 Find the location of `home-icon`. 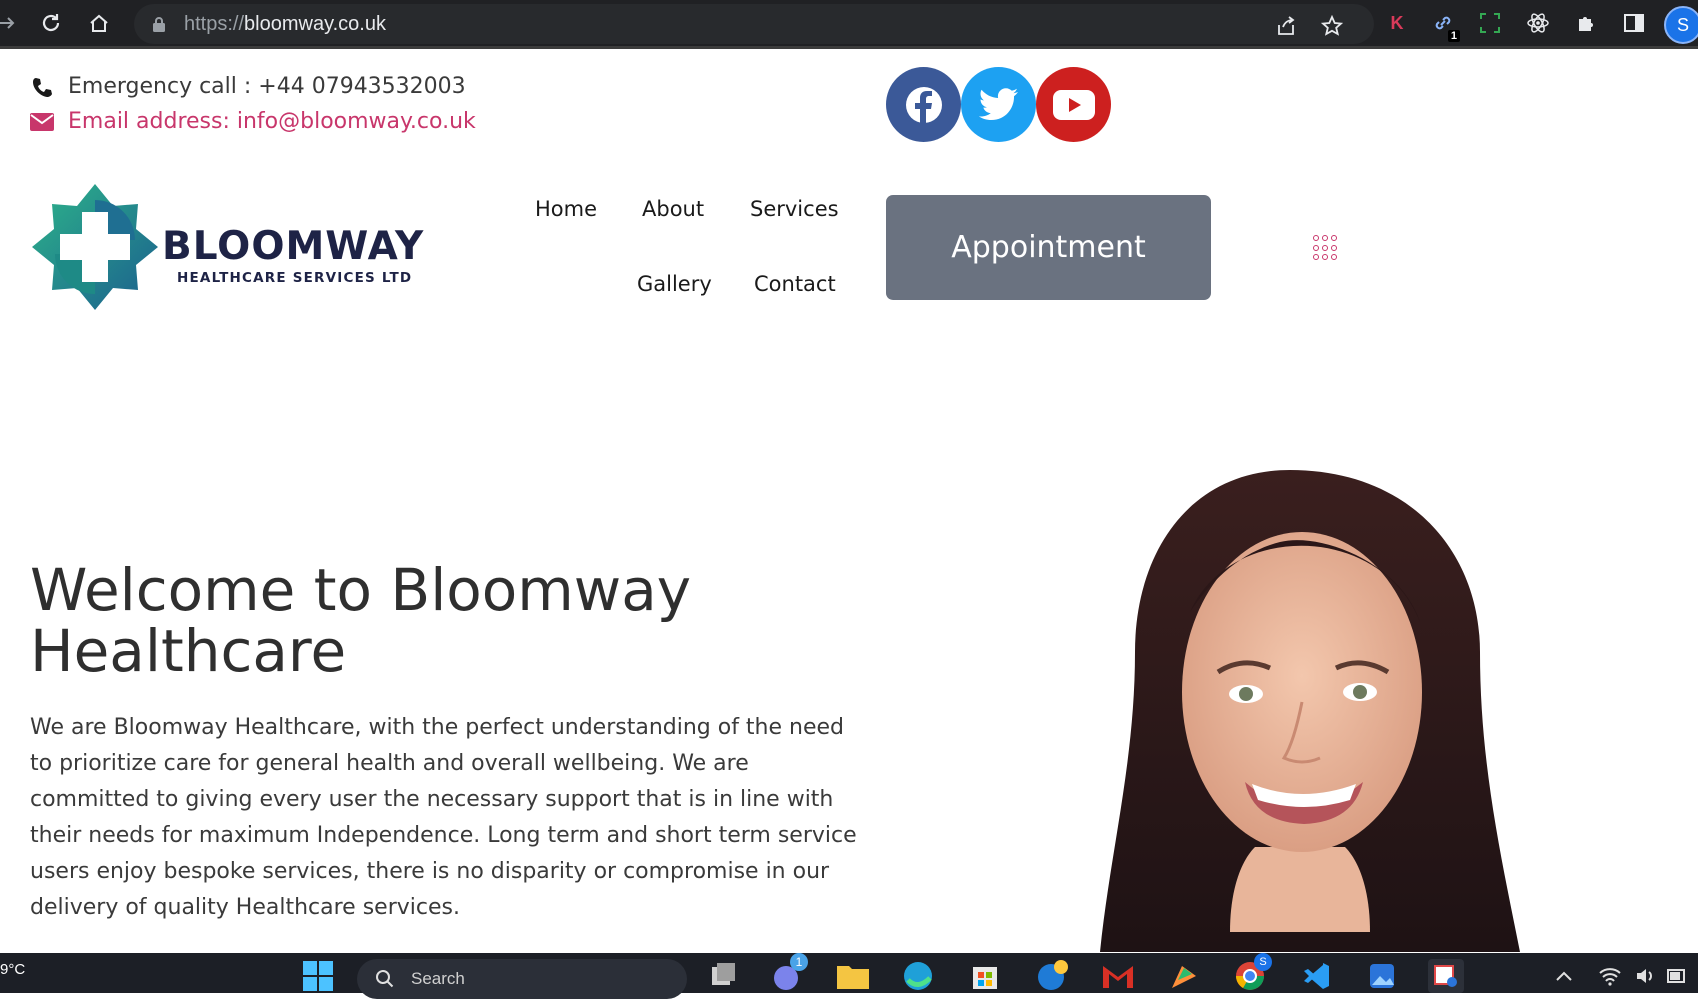

home-icon is located at coordinates (99, 23).